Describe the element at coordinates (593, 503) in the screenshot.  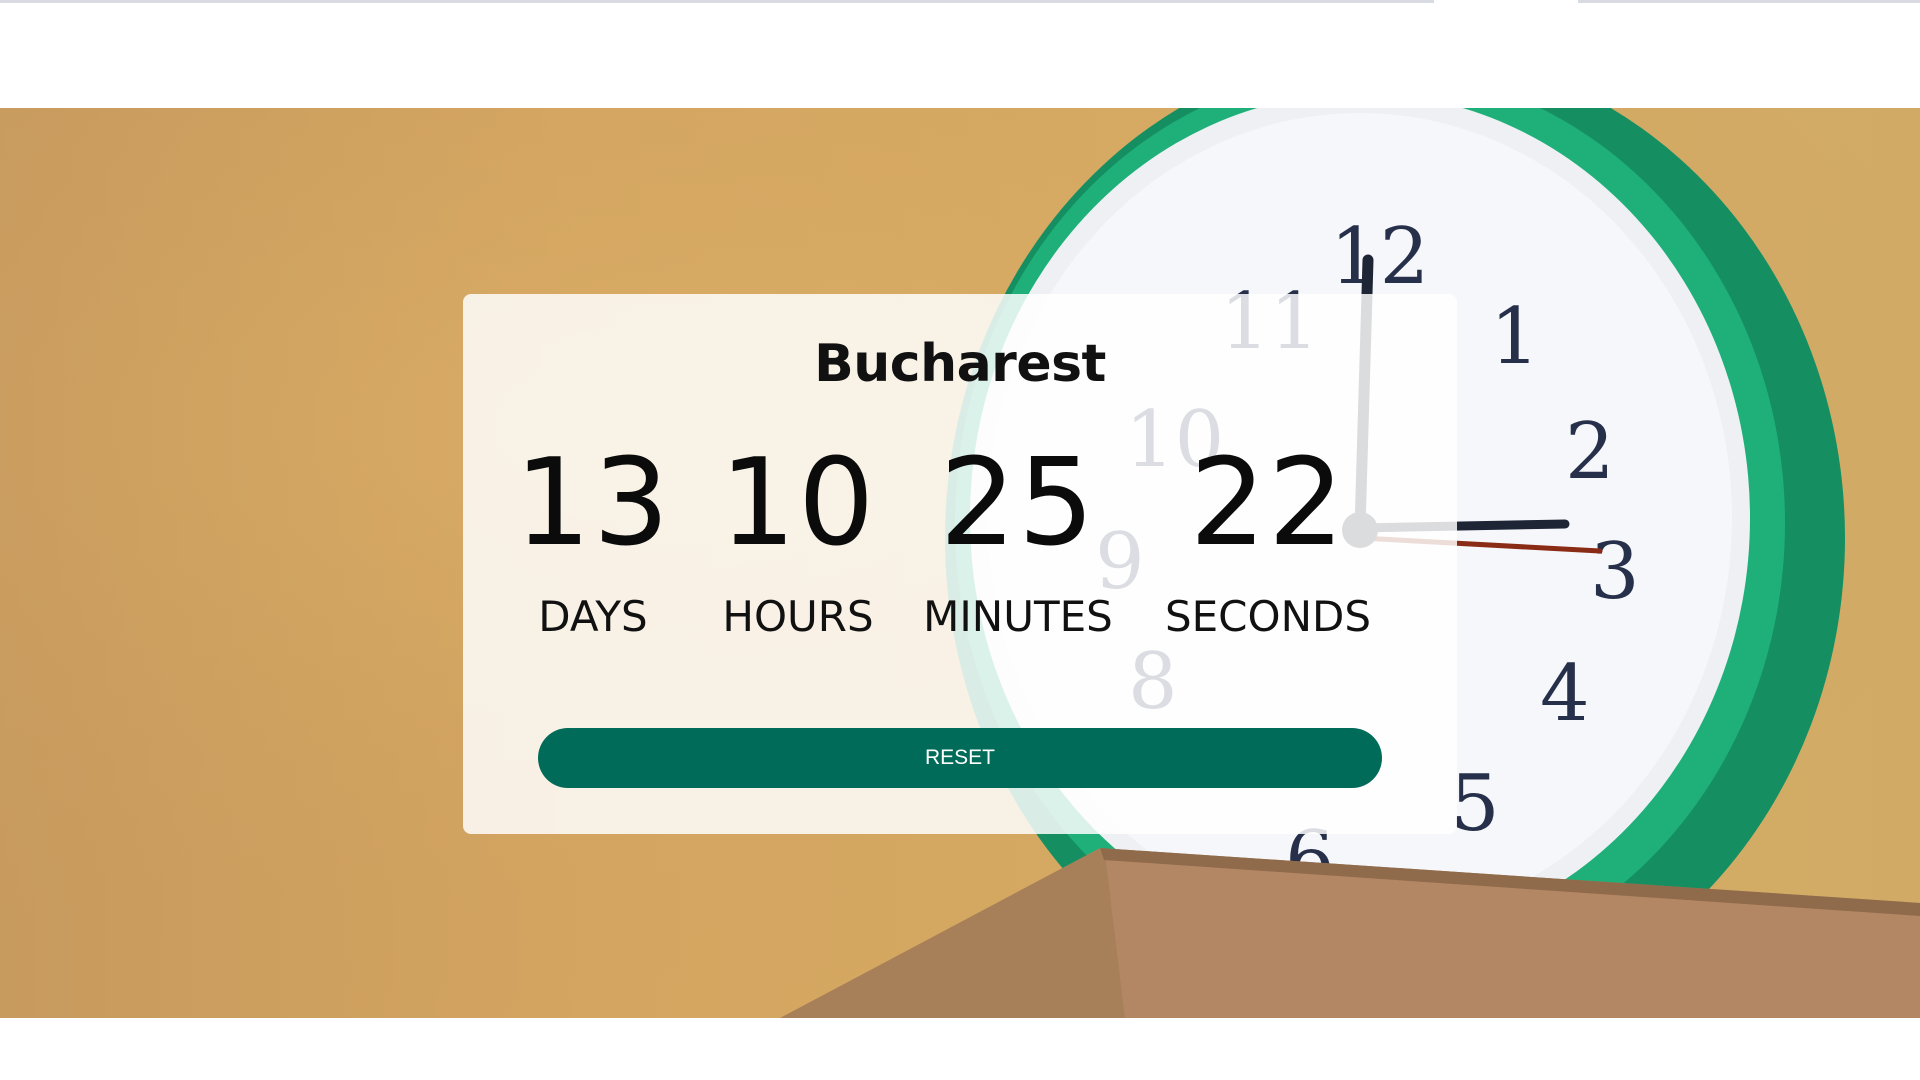
I see `days-value: 13` at that location.